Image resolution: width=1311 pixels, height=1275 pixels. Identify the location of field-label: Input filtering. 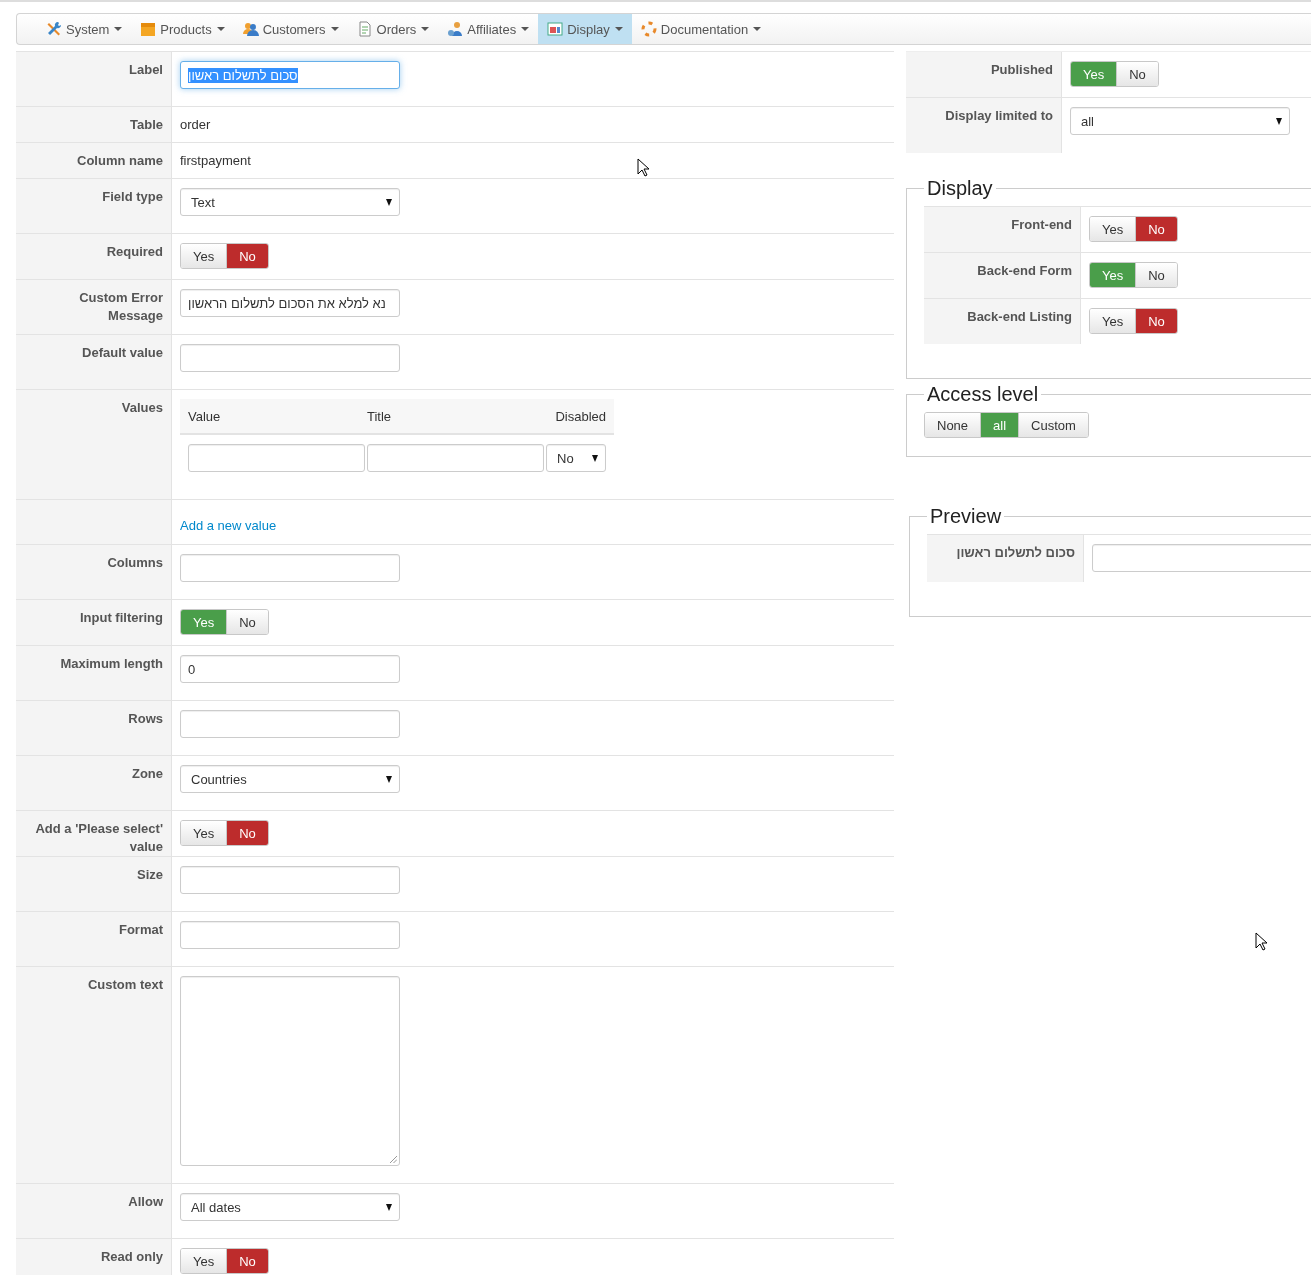
(121, 618).